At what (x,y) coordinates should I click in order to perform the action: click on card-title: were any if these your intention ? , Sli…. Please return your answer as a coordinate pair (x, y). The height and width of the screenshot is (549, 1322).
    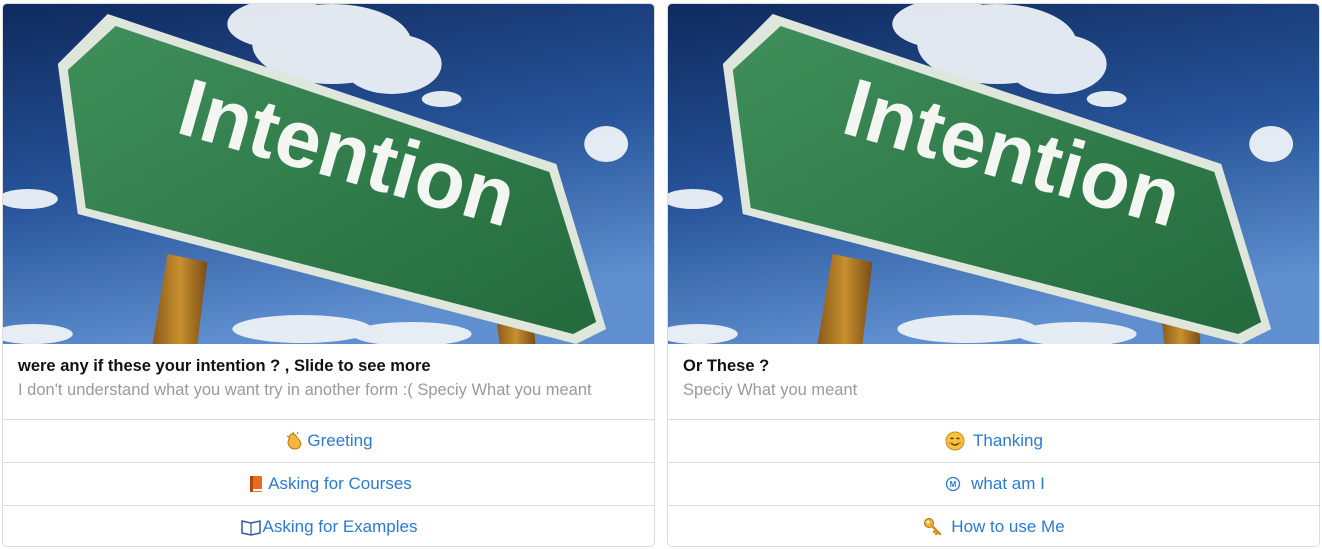
    Looking at the image, I should click on (224, 366).